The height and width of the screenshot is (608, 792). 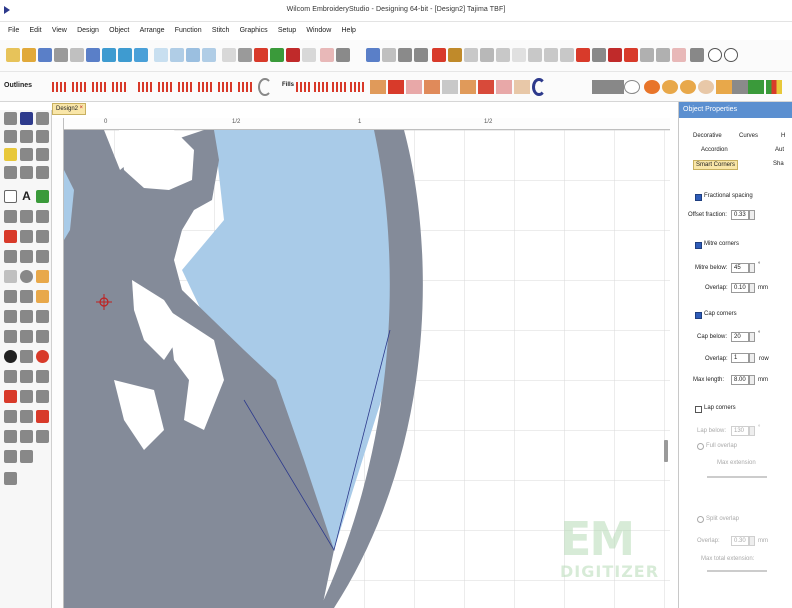 I want to click on outline-stemstitch-icon, so click(x=120, y=87).